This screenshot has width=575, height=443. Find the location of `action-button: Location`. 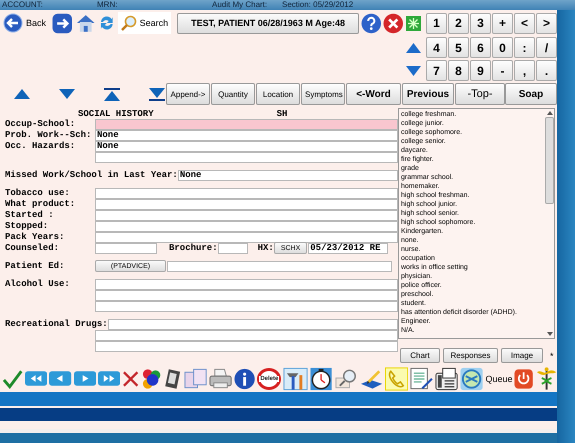

action-button: Location is located at coordinates (278, 94).